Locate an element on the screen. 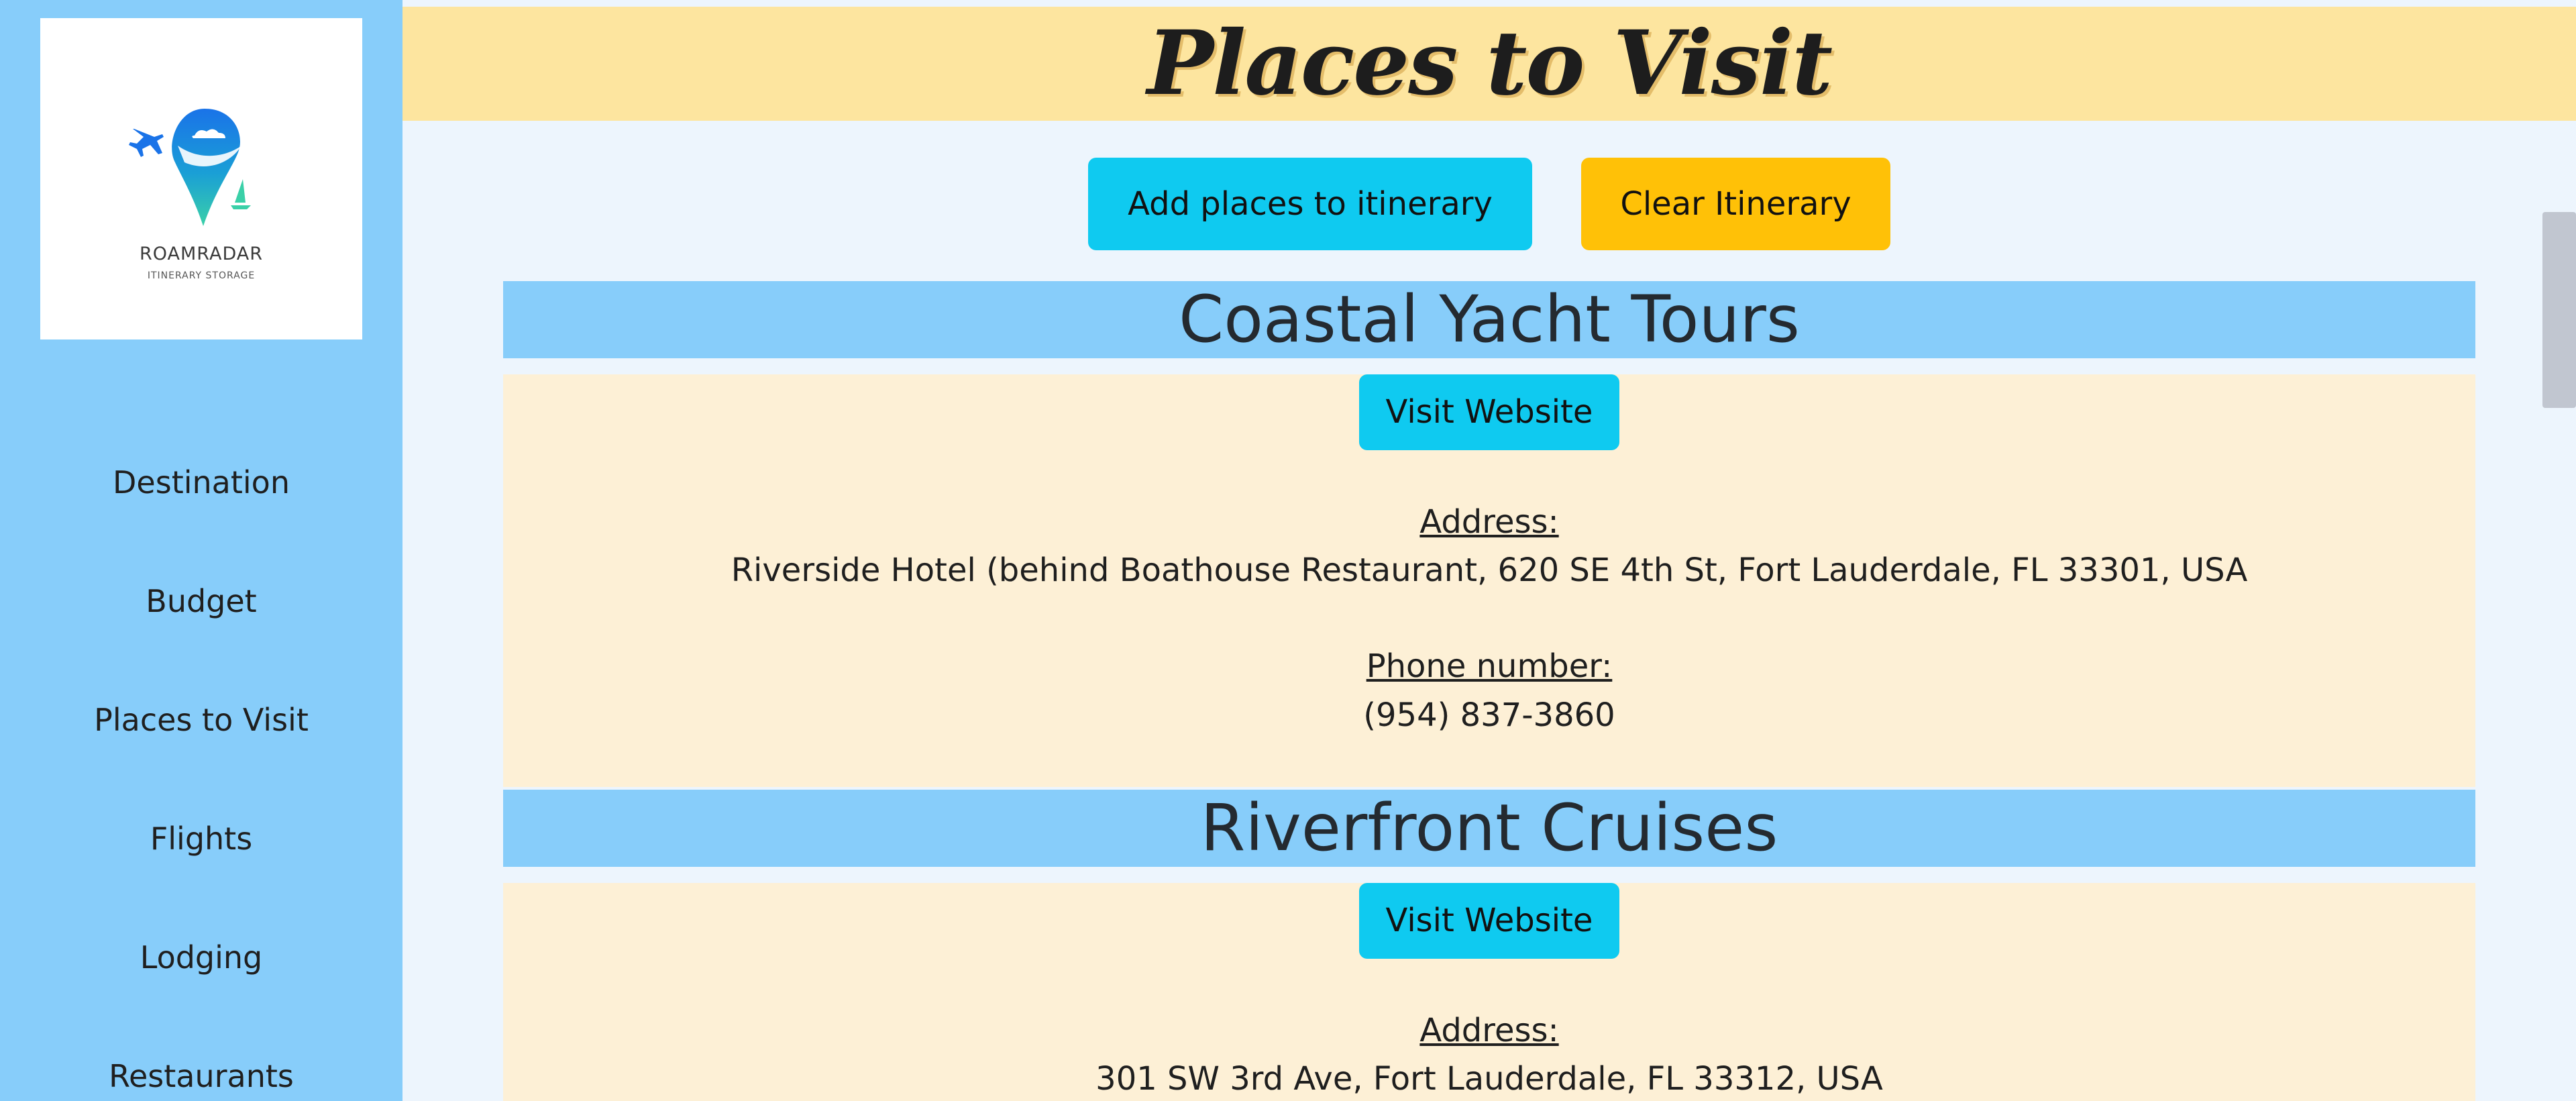  nav-item-lodging: Lodging is located at coordinates (201, 957).